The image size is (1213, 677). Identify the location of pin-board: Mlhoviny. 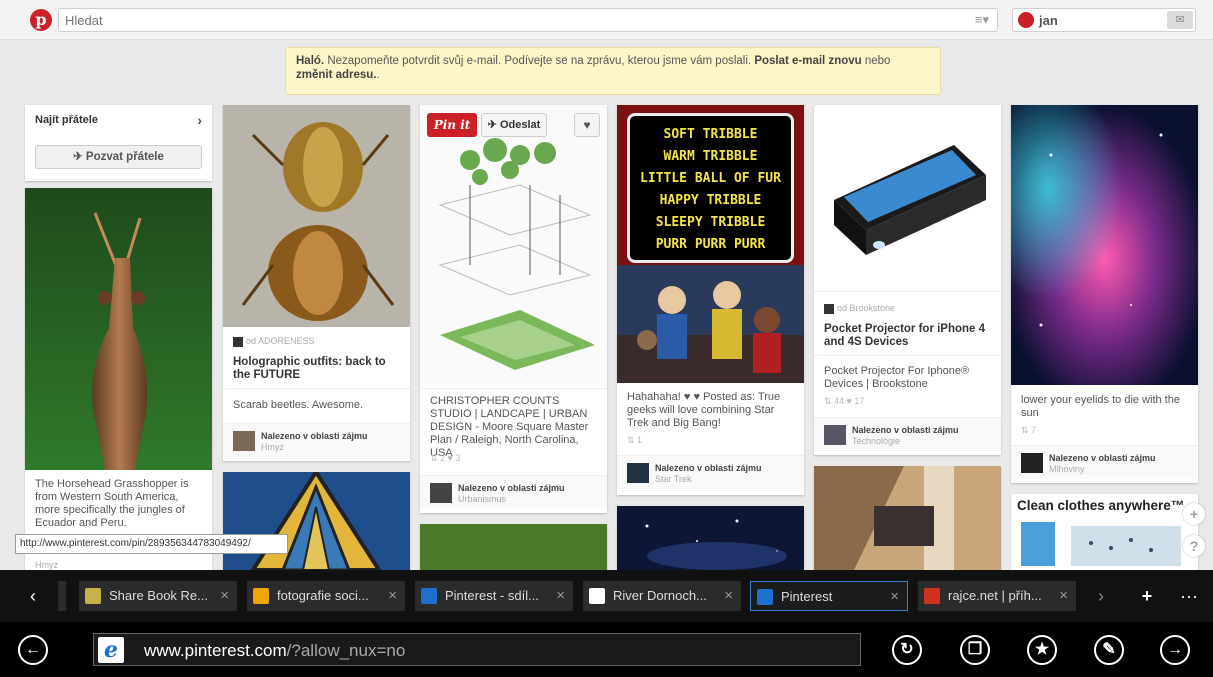
(1067, 469).